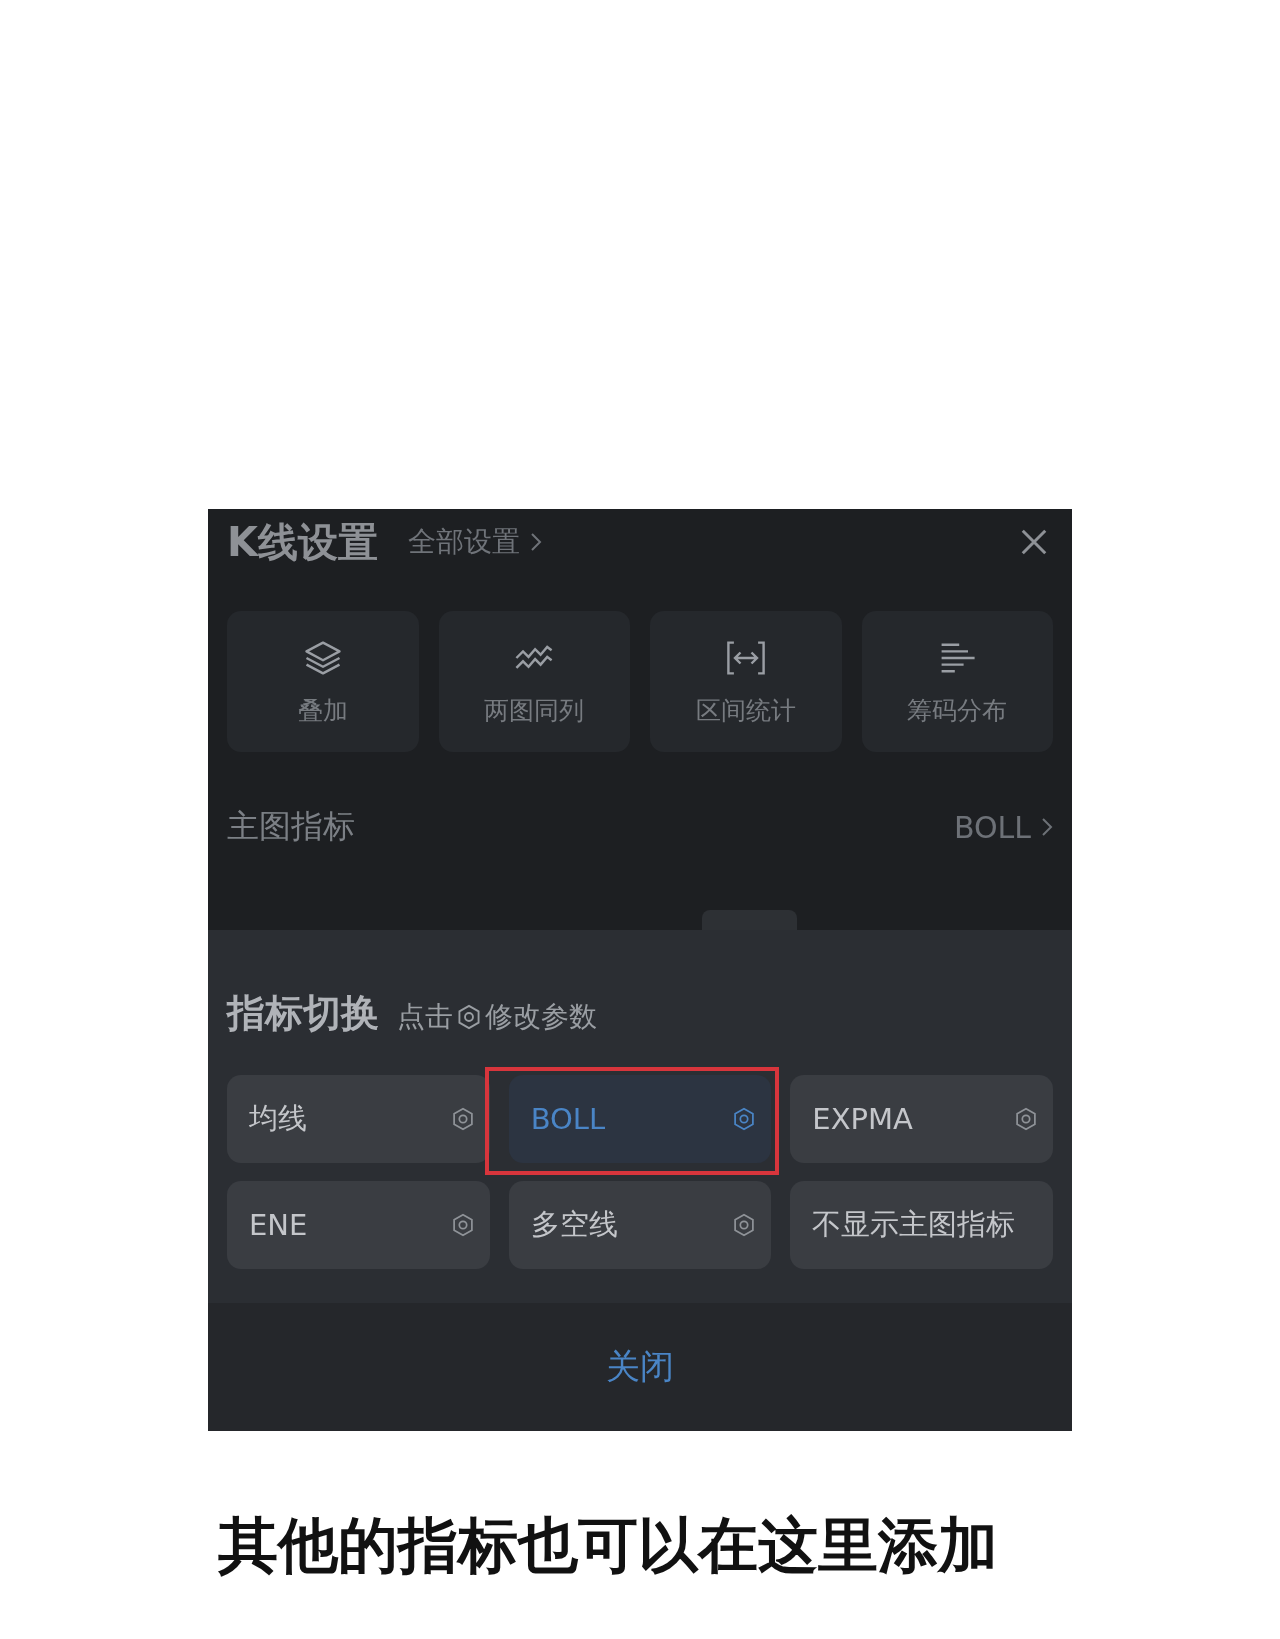 The width and height of the screenshot is (1280, 1639). I want to click on indicator-option: 多空线, so click(640, 1225).